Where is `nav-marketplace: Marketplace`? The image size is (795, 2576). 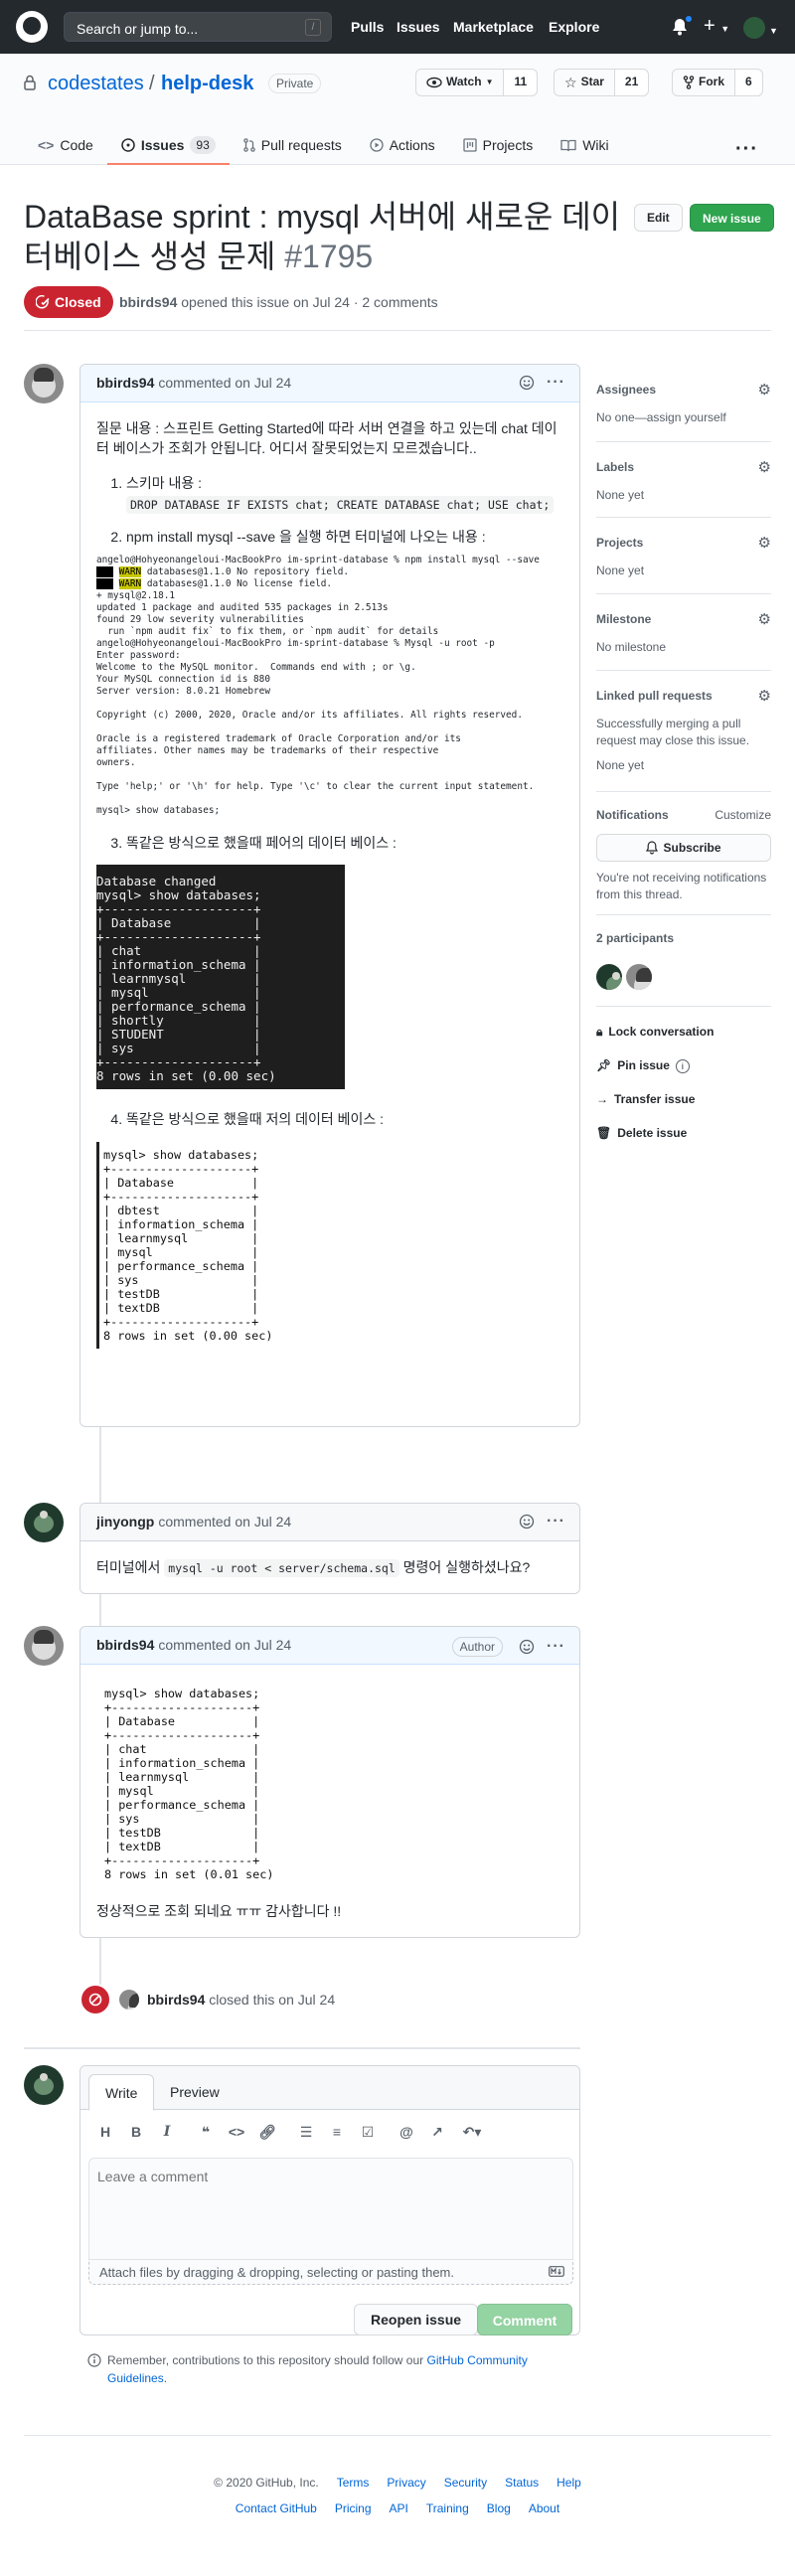
nav-marketplace: Marketplace is located at coordinates (493, 27).